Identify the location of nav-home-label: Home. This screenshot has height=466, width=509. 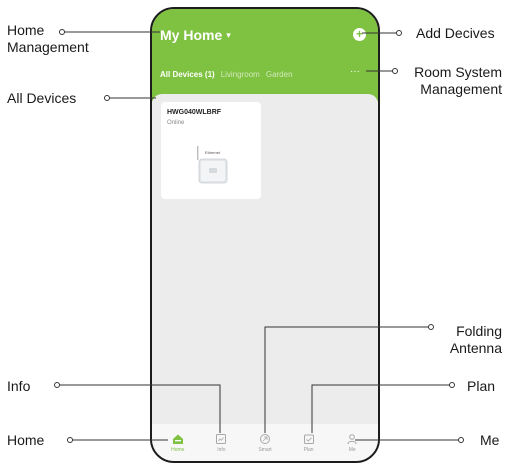
(178, 449).